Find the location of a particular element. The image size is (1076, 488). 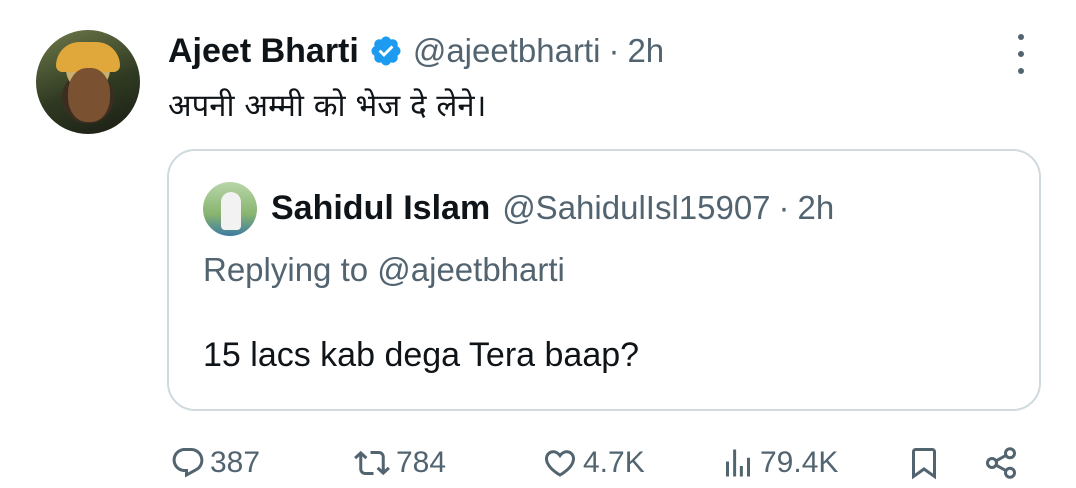

bookmark-icon is located at coordinates (924, 463).